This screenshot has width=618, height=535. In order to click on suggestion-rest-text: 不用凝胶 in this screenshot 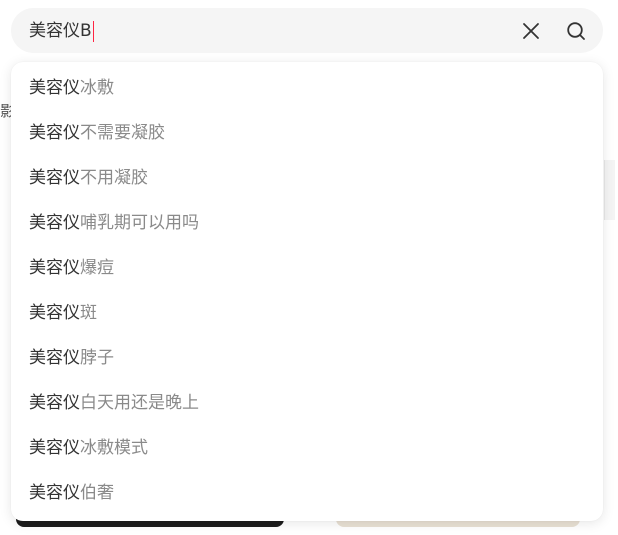, I will do `click(114, 178)`.